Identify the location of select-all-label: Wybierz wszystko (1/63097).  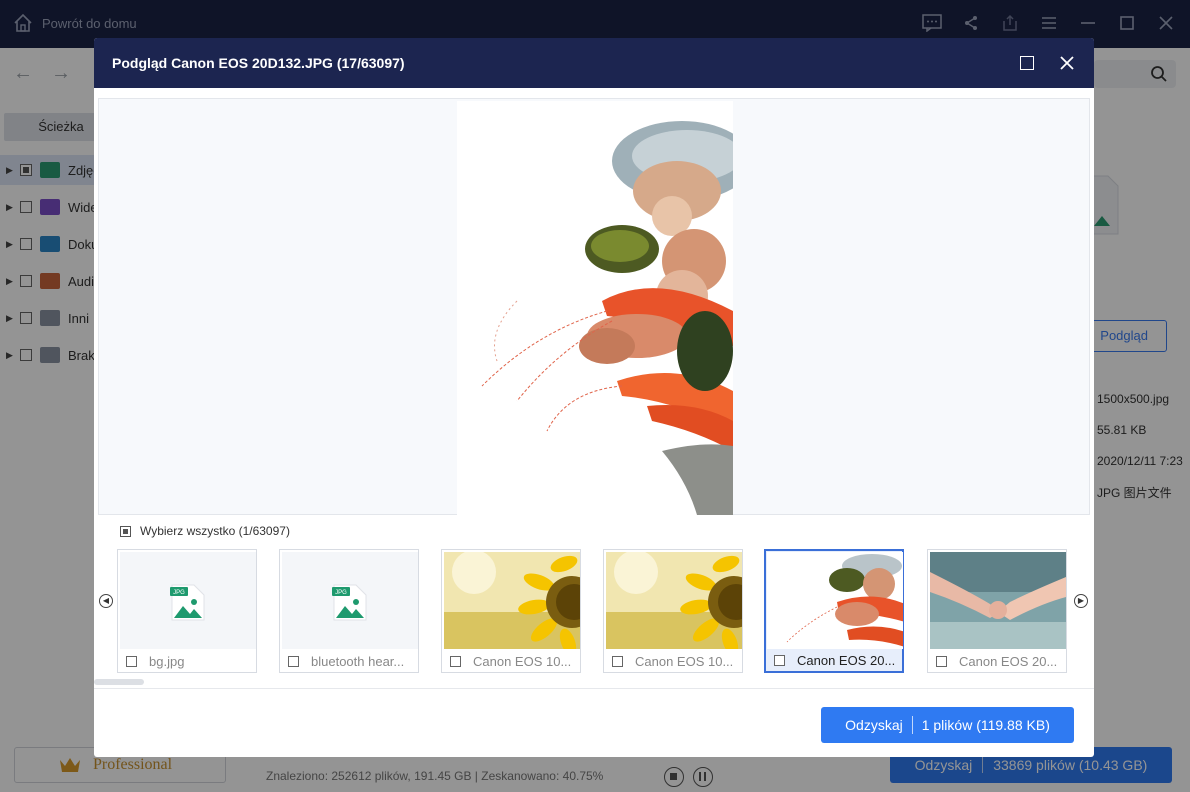
(215, 531).